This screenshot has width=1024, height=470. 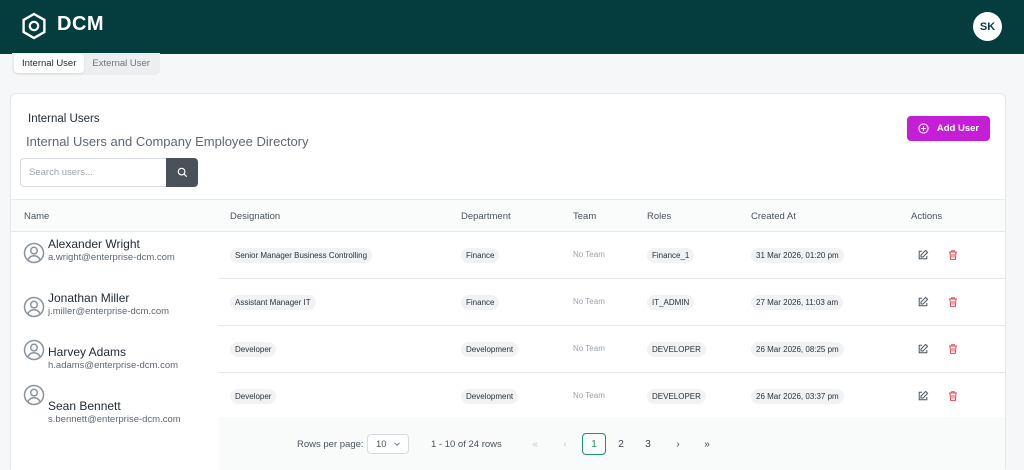 What do you see at coordinates (923, 128) in the screenshot?
I see `plus-circle-icon` at bounding box center [923, 128].